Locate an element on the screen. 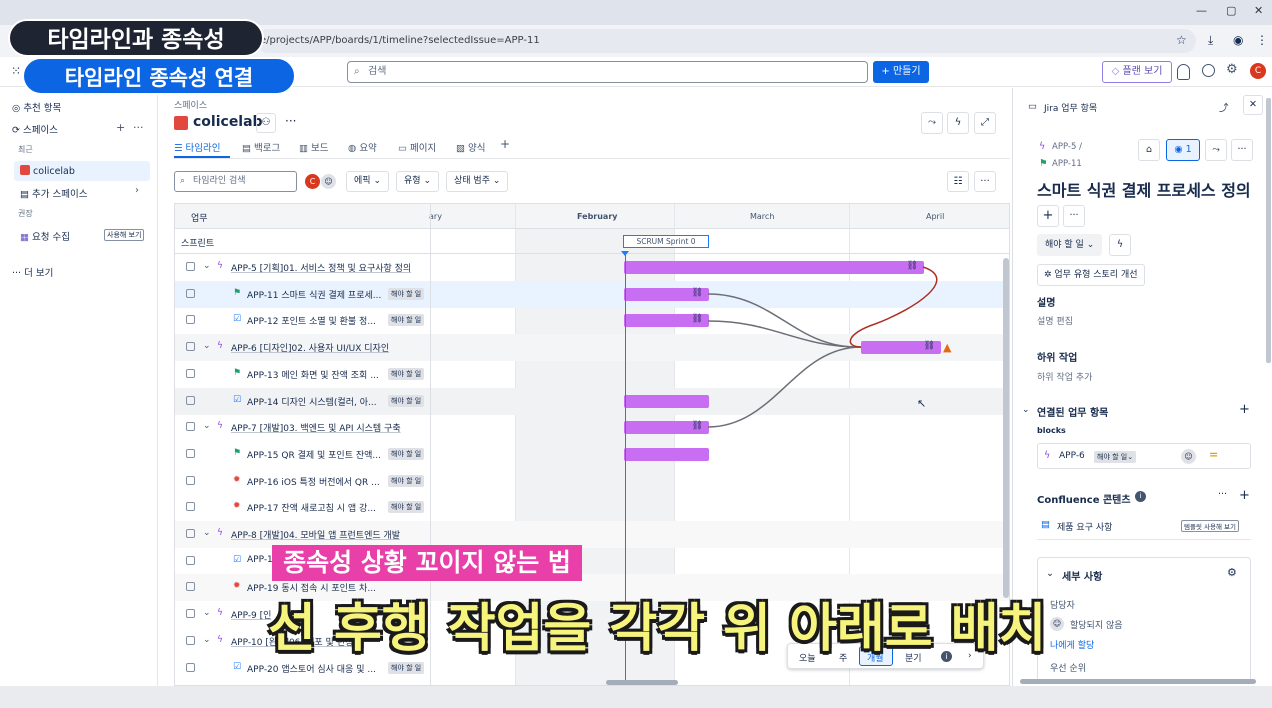 The height and width of the screenshot is (708, 1272). type-filter: 유형 ⌄ is located at coordinates (417, 181).